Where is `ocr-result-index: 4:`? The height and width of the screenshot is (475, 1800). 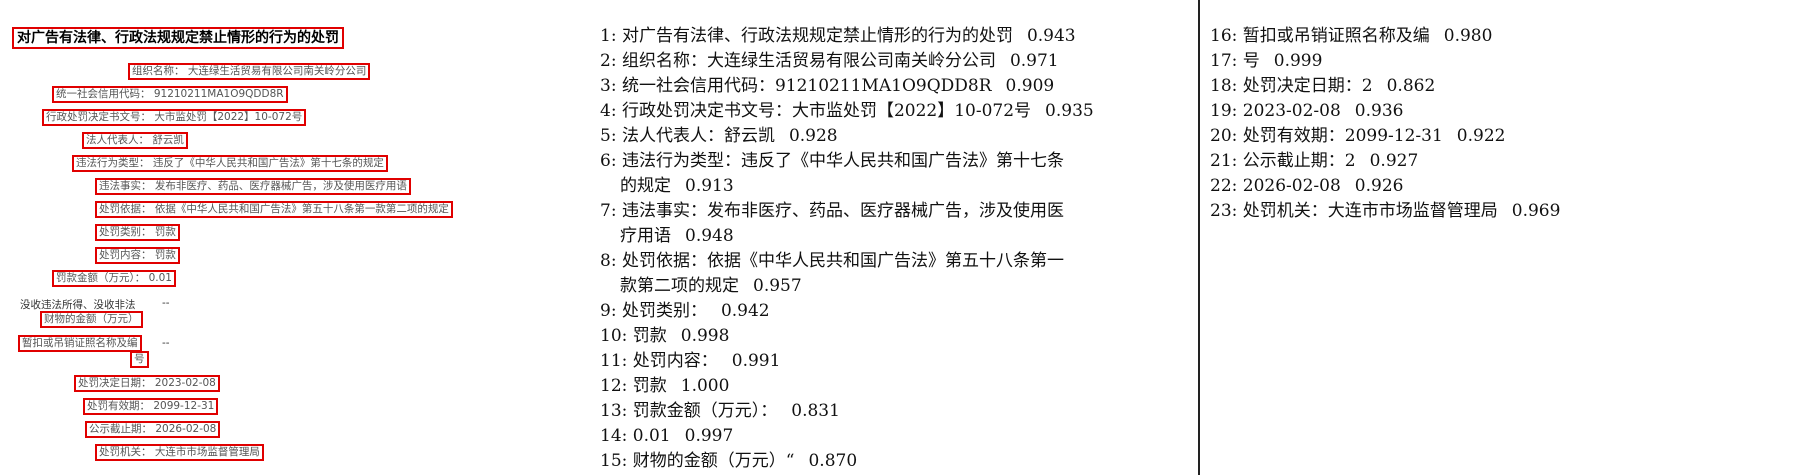
ocr-result-index: 4: is located at coordinates (608, 111).